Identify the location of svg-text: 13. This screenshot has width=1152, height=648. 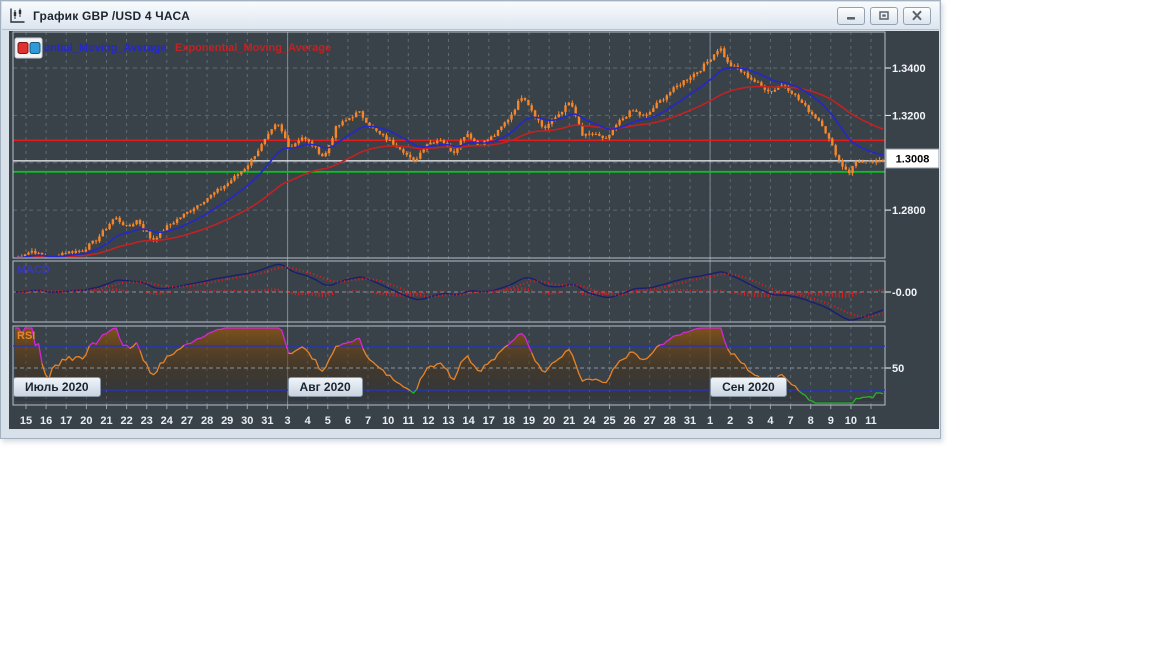
(448, 421).